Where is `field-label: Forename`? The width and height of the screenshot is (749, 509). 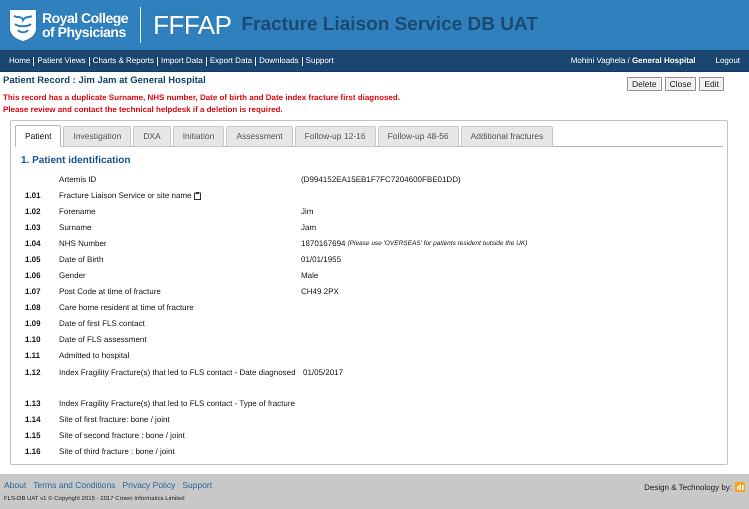
field-label: Forename is located at coordinates (77, 212).